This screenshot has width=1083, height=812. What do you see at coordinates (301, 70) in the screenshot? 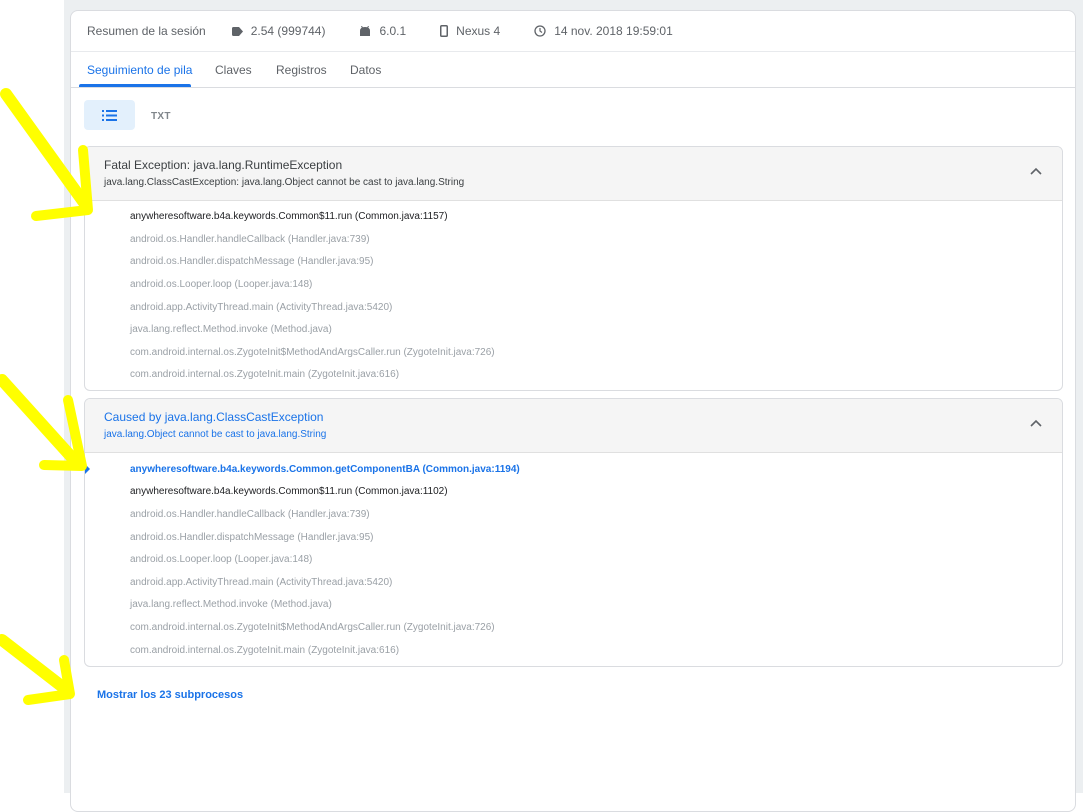
I see `tab-logs: Registros` at bounding box center [301, 70].